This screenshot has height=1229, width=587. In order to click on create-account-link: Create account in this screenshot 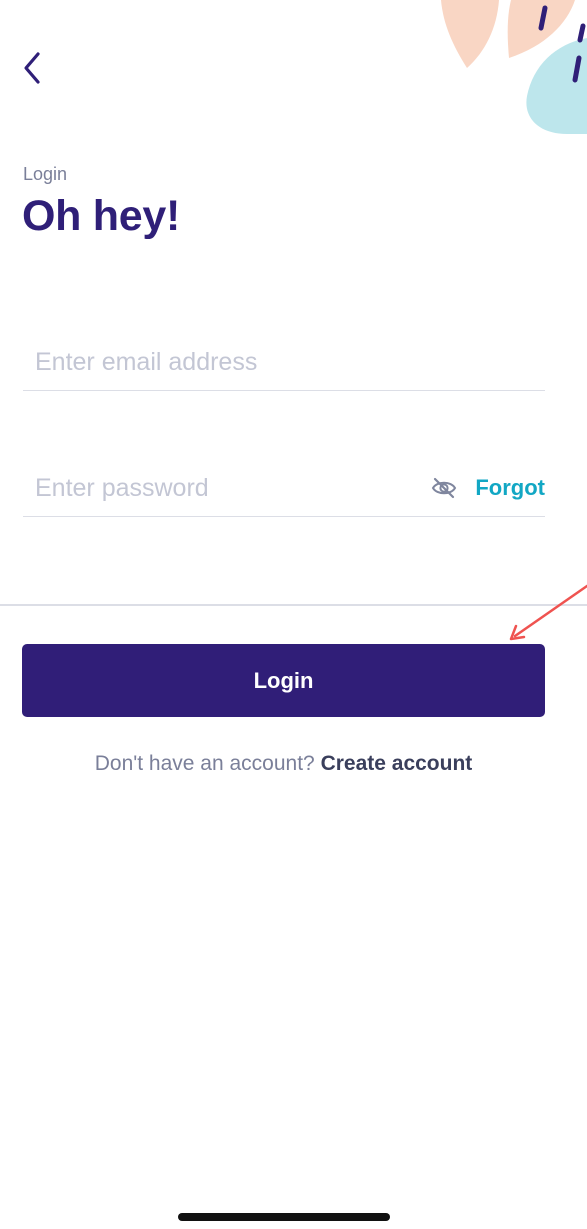, I will do `click(397, 763)`.